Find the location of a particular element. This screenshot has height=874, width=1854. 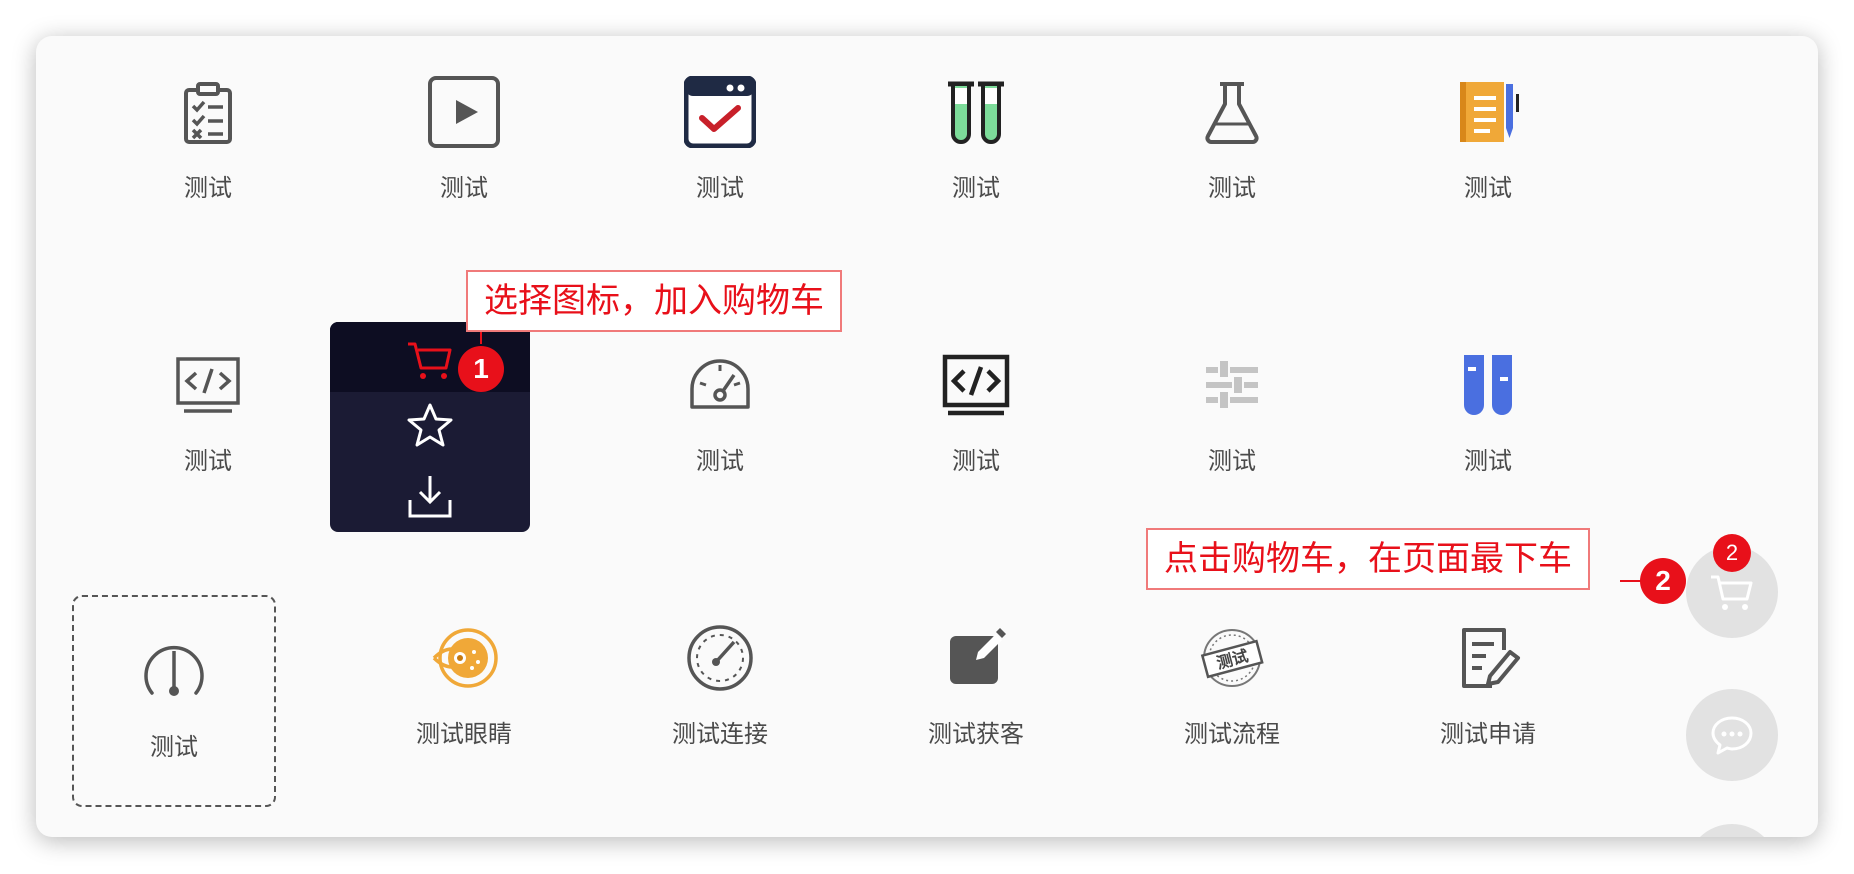

icon-label: 测试连接 is located at coordinates (720, 734).